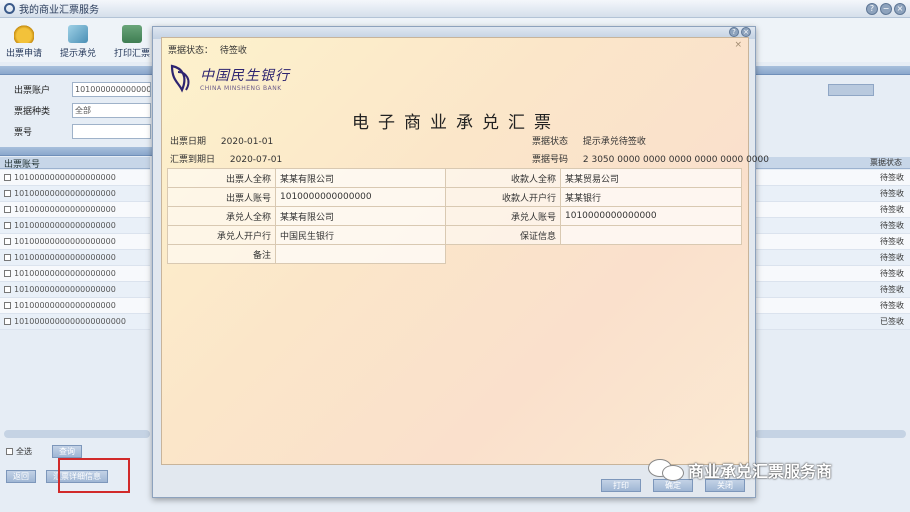  Describe the element at coordinates (75, 322) in the screenshot. I see `table-row: 1010000000000000000000` at that location.